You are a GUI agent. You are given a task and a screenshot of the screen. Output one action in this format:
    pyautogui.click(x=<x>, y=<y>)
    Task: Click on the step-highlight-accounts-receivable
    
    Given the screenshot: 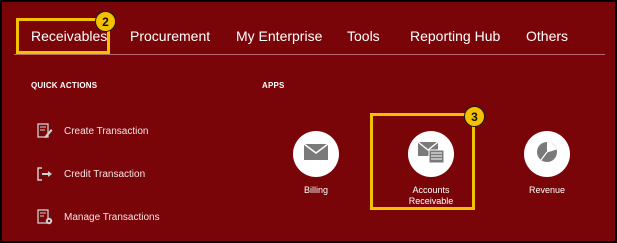 What is the action you would take?
    pyautogui.click(x=422, y=161)
    